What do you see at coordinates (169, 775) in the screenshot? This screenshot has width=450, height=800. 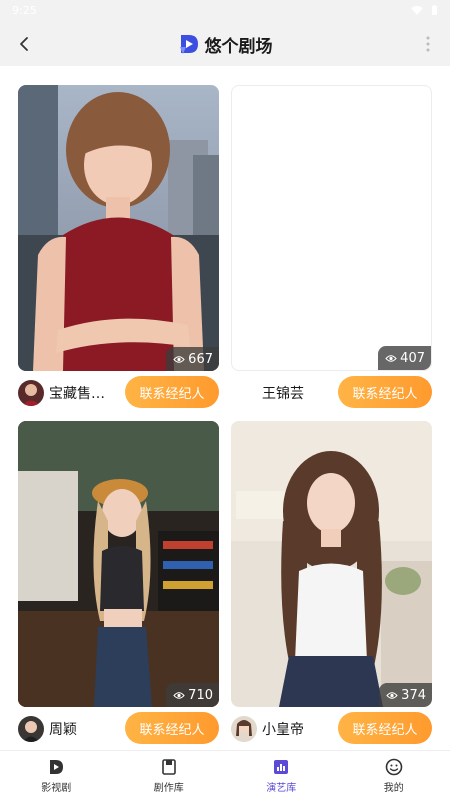 I see `nav-item-scripts: 剧作库` at bounding box center [169, 775].